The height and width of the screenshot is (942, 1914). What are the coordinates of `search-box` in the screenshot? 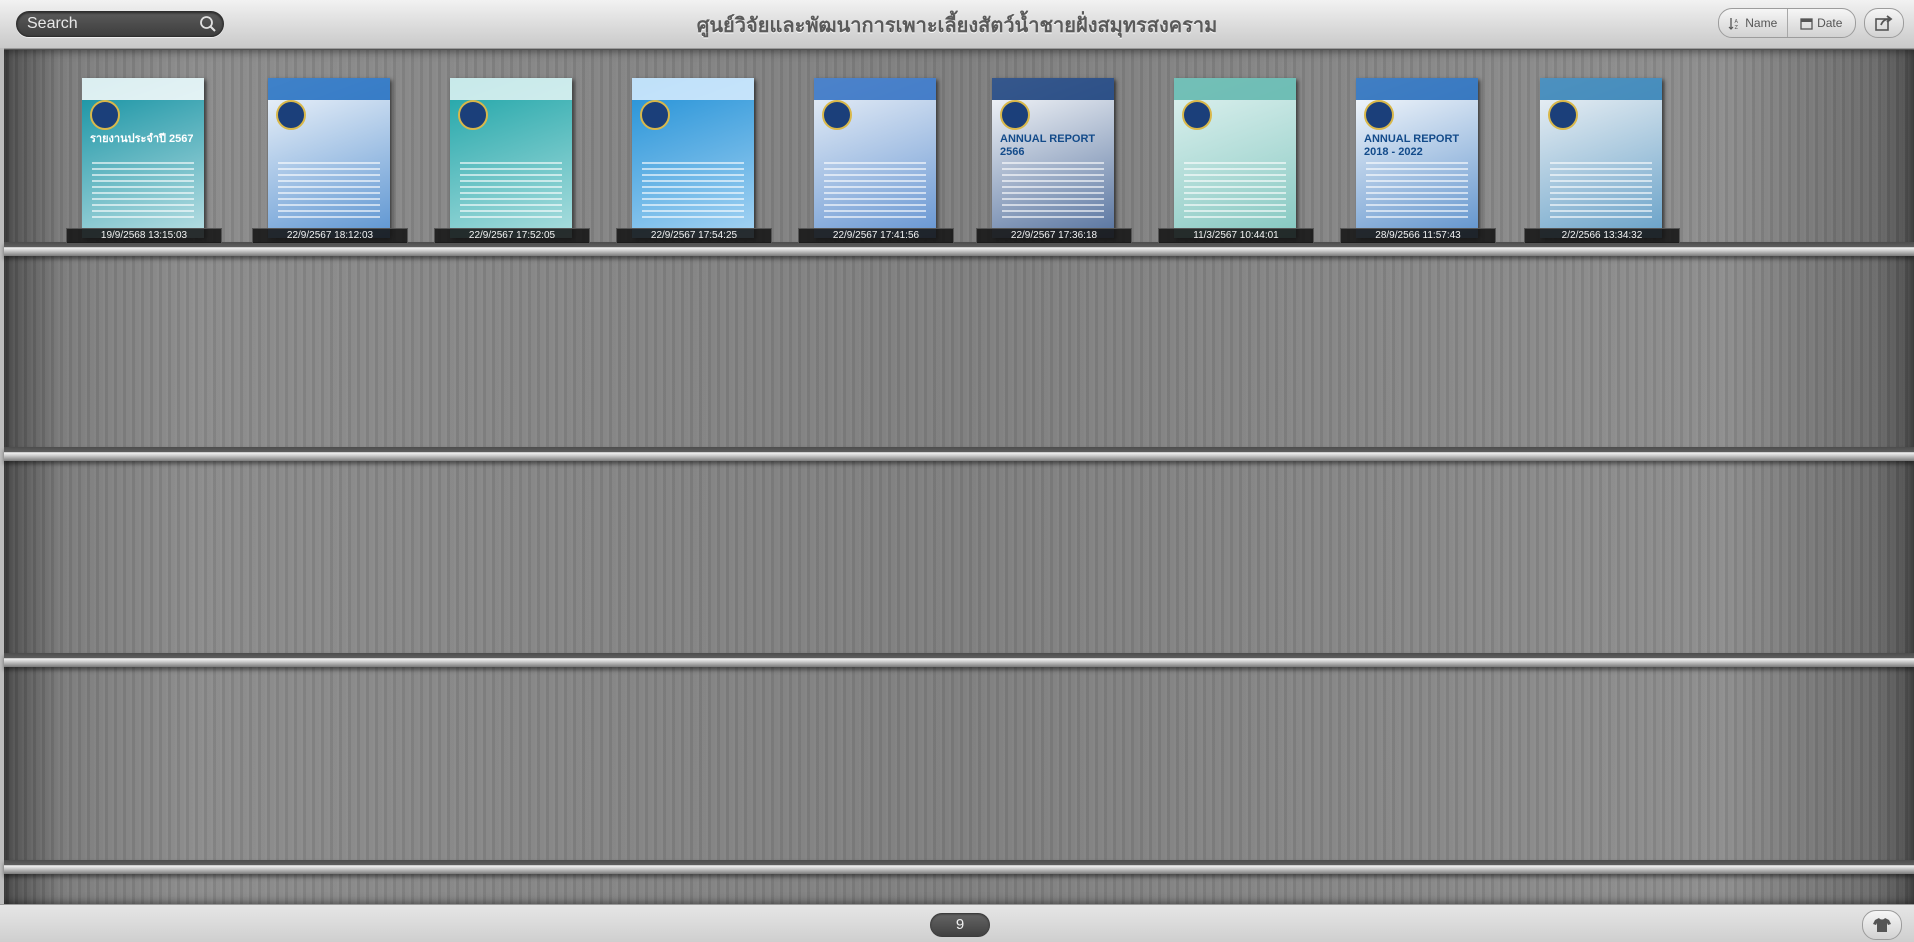 It's located at (120, 24).